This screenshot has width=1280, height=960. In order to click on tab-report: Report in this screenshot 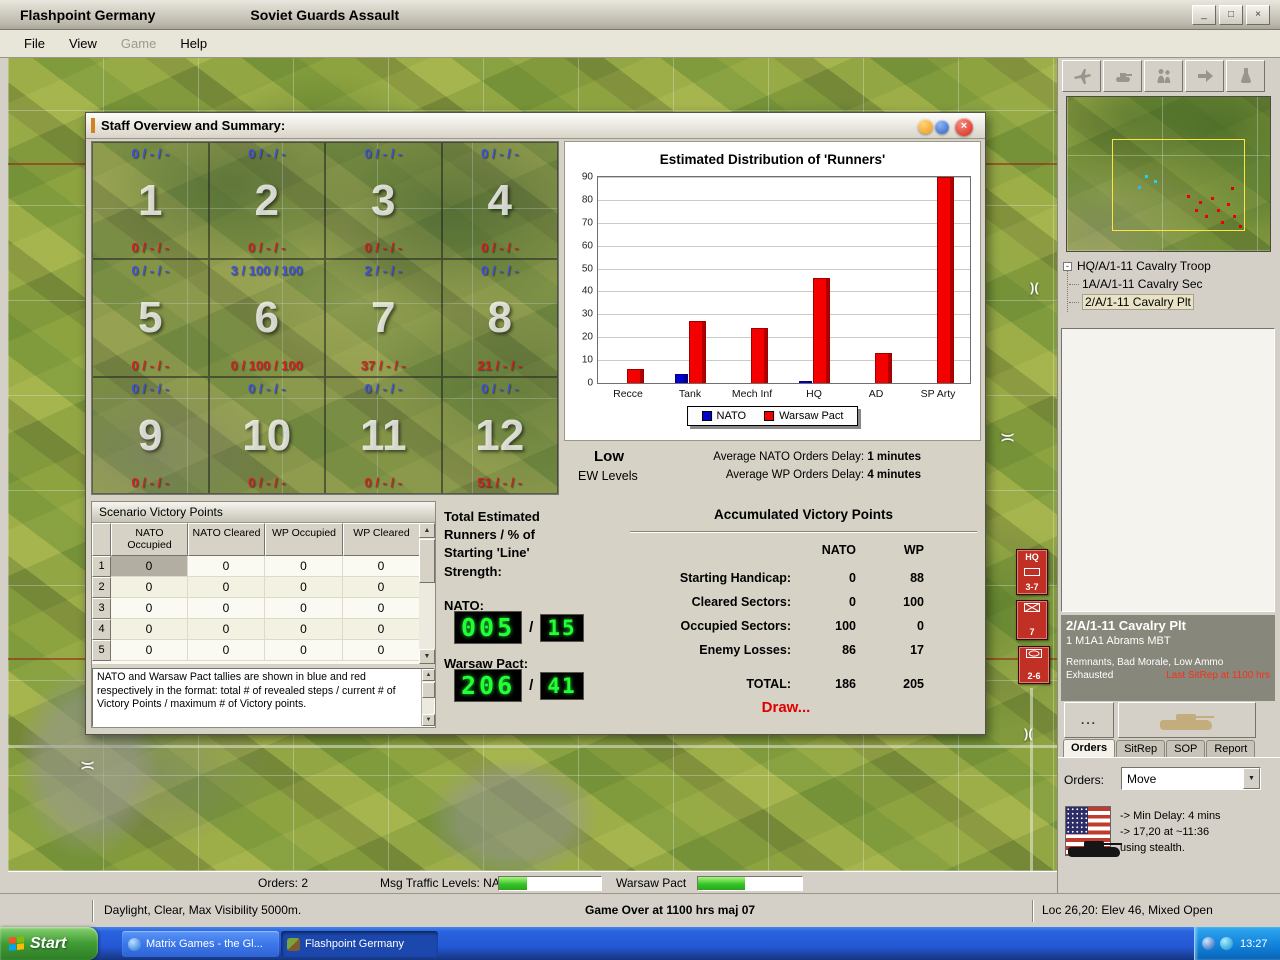, I will do `click(1231, 749)`.